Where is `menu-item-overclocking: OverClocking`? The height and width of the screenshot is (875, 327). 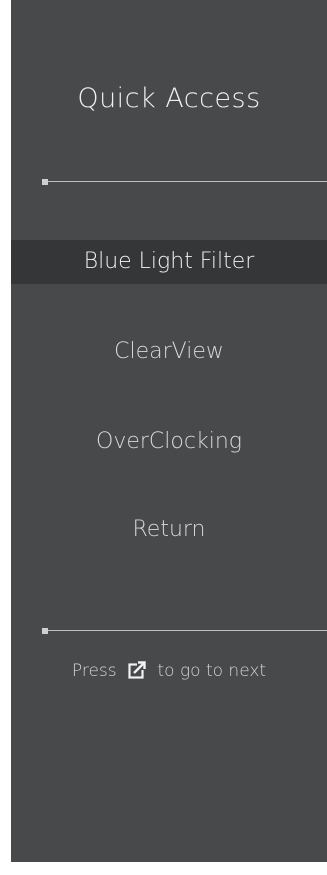
menu-item-overclocking: OverClocking is located at coordinates (169, 442).